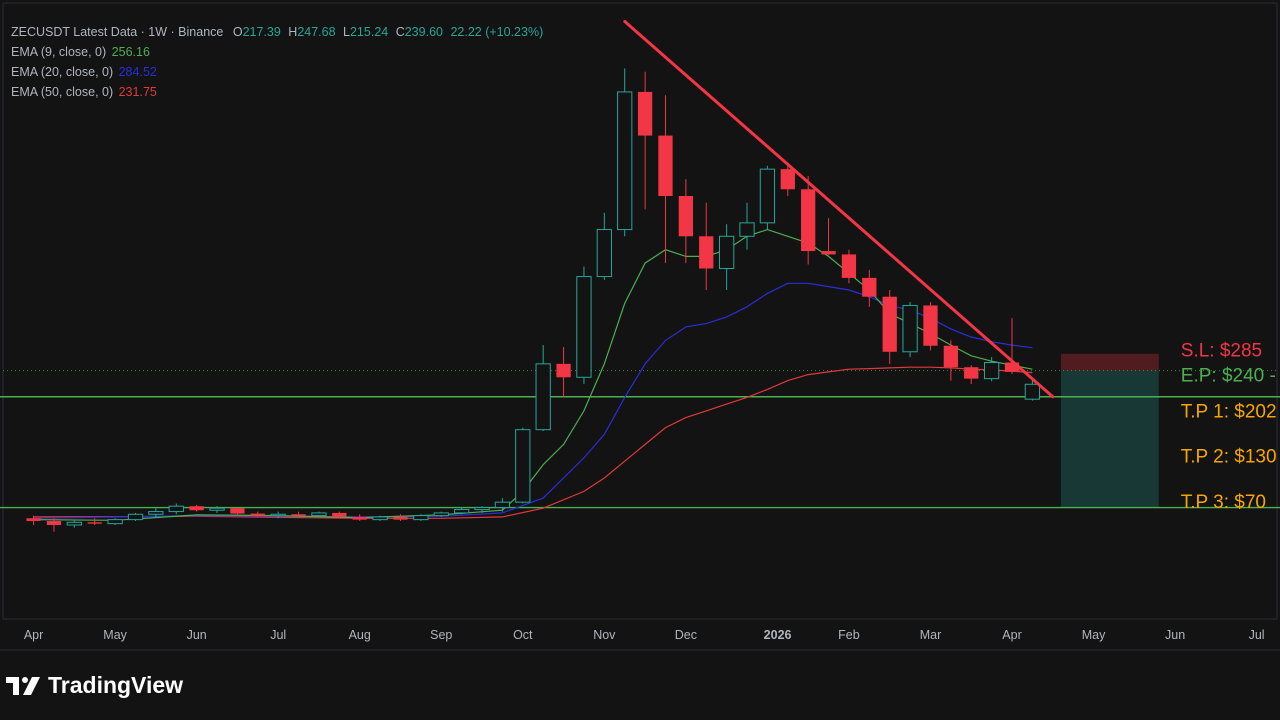 Image resolution: width=1280 pixels, height=720 pixels. What do you see at coordinates (261, 32) in the screenshot?
I see `open-value: 217.39` at bounding box center [261, 32].